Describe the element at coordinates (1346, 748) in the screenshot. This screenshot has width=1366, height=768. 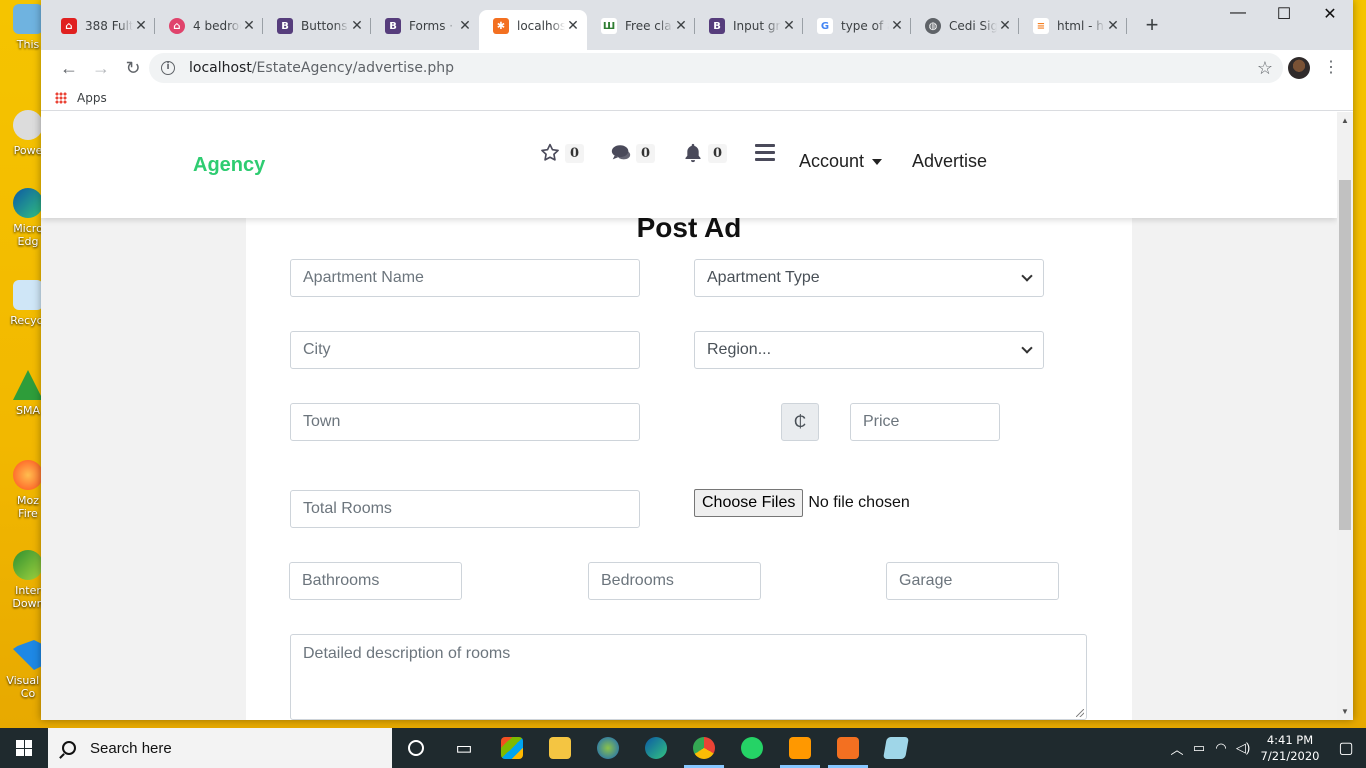
I see `notification-center-icon: ▢` at that location.